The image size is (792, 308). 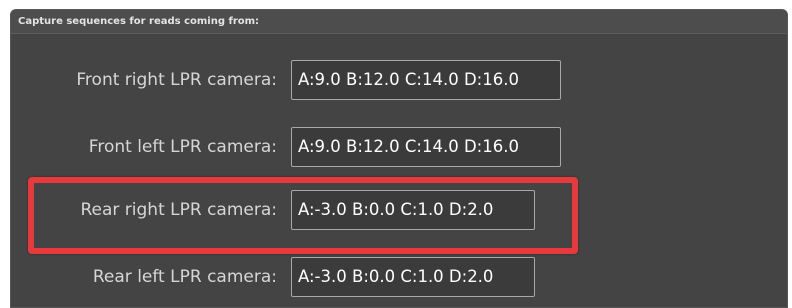 I want to click on rear-left-camera-sequence-field: A:-3.0 B:0.0 C:1.0 D:2.0, so click(x=413, y=277).